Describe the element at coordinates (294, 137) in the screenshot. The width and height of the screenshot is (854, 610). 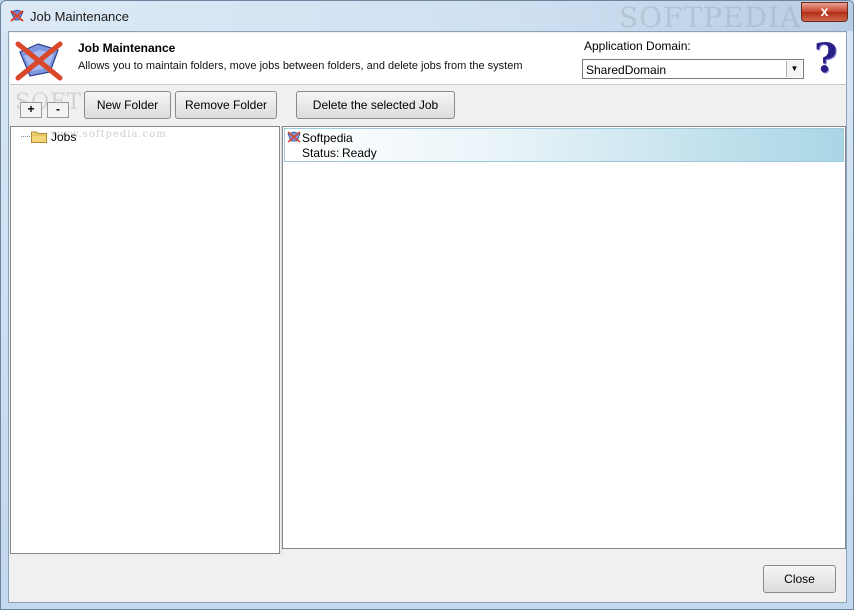
I see `job-icon` at that location.